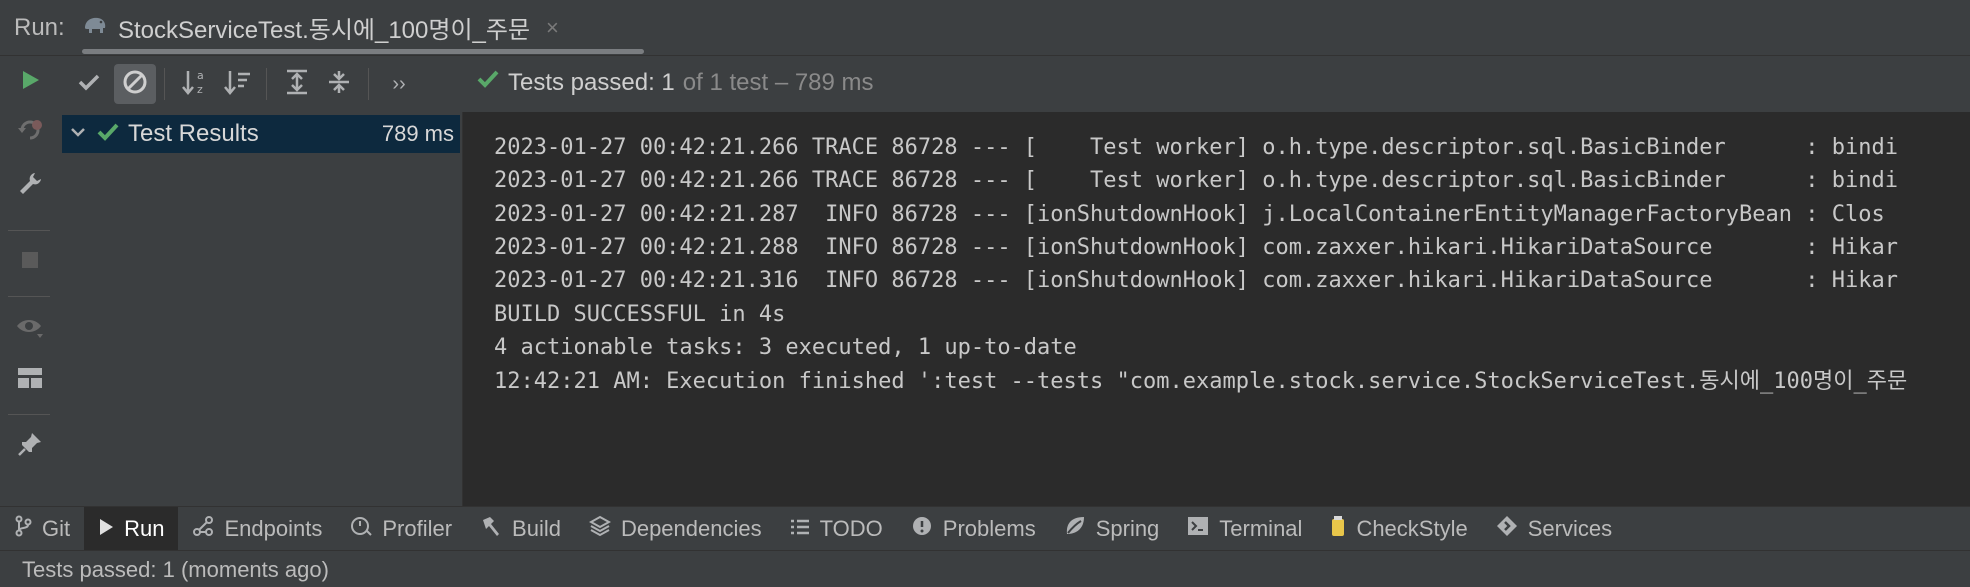 Image resolution: width=1970 pixels, height=587 pixels. I want to click on tool-tab-terminal: Terminal, so click(1244, 529).